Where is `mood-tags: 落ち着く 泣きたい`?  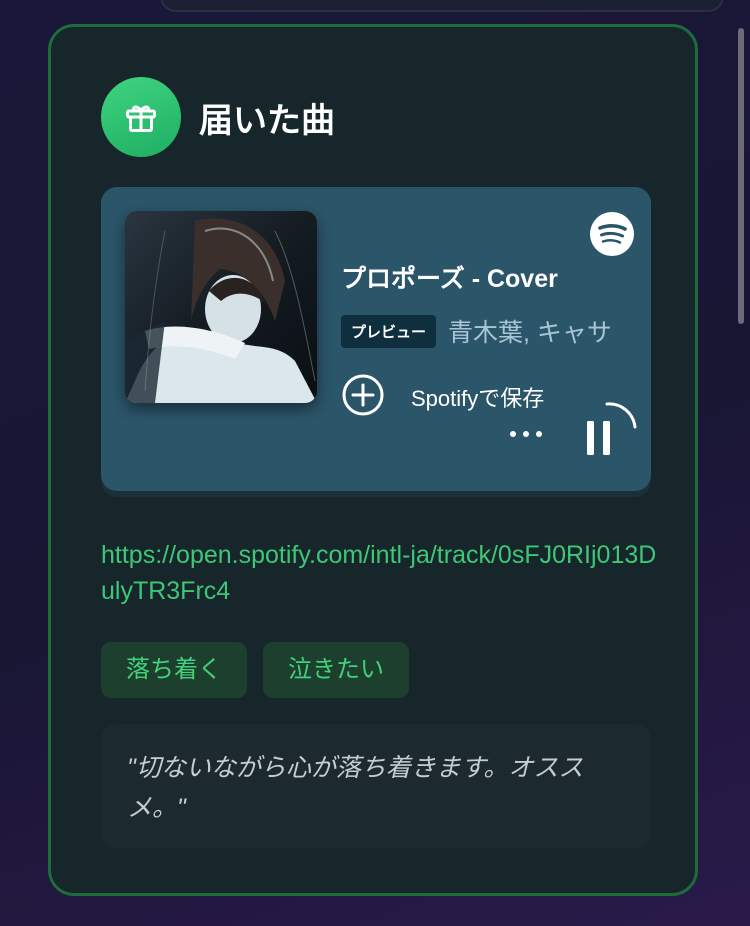
mood-tags: 落ち着く 泣きたい is located at coordinates (263, 670).